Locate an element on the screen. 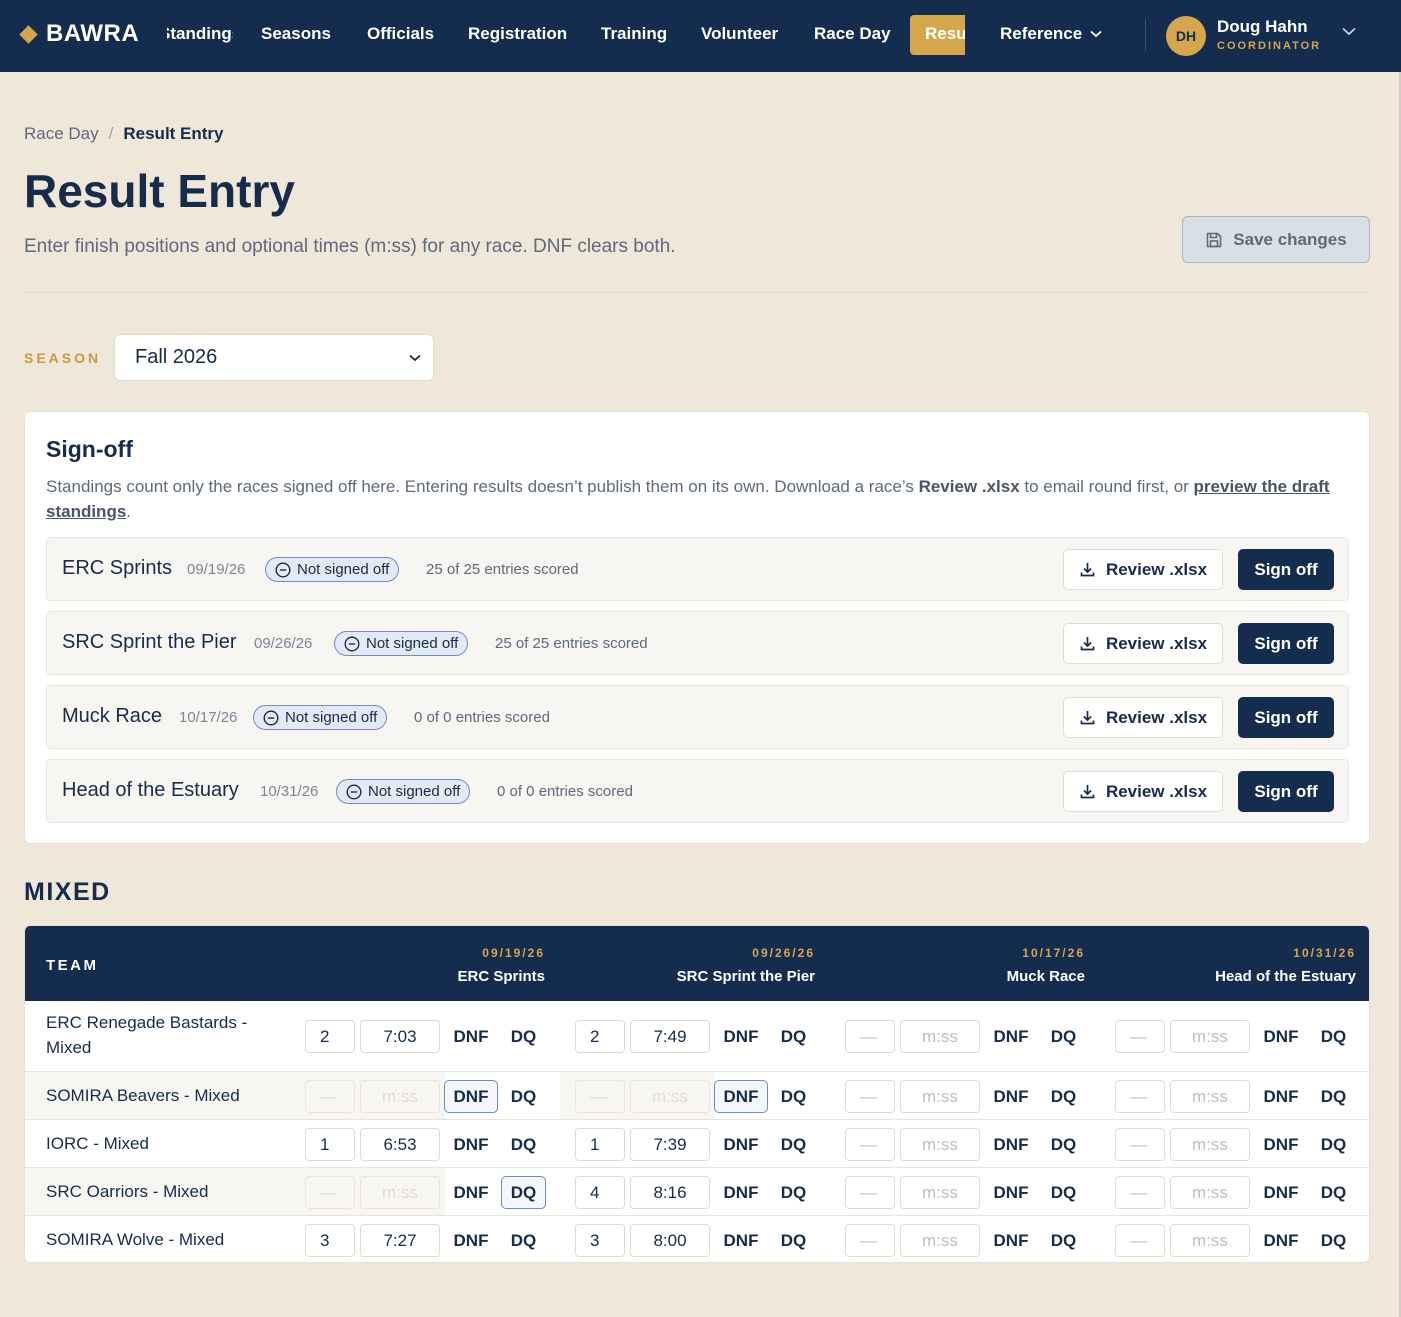 The height and width of the screenshot is (1317, 1401). time-input: 8:00 is located at coordinates (670, 1240).